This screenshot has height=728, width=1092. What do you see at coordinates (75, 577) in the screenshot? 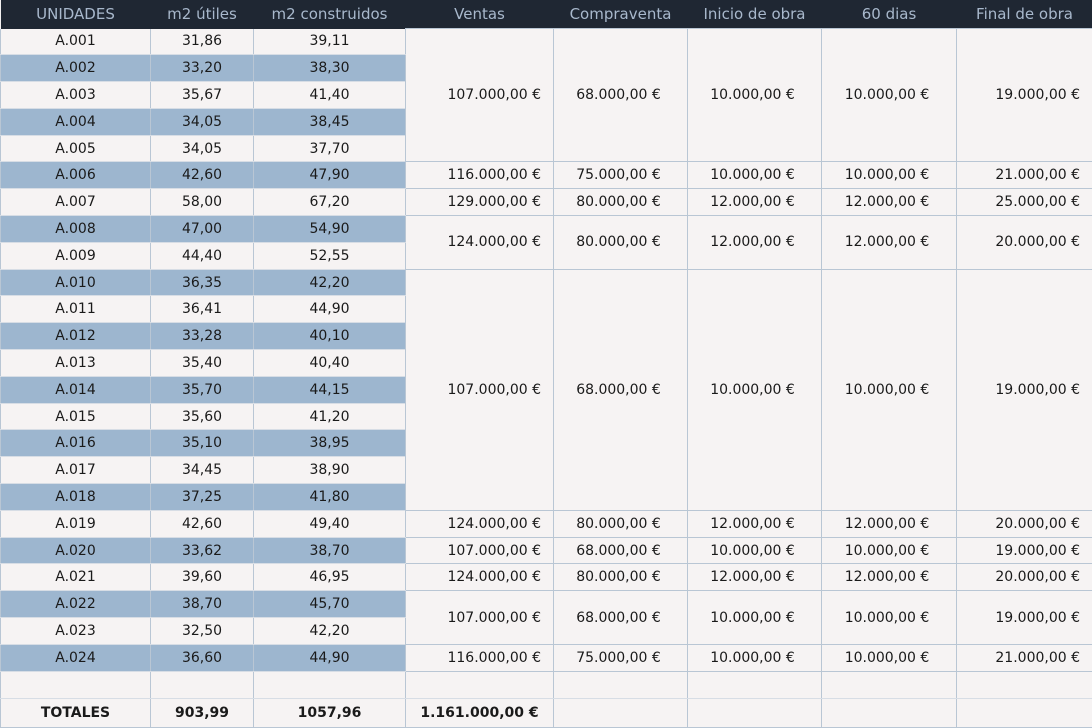
I see `cell-unidad: A.021` at bounding box center [75, 577].